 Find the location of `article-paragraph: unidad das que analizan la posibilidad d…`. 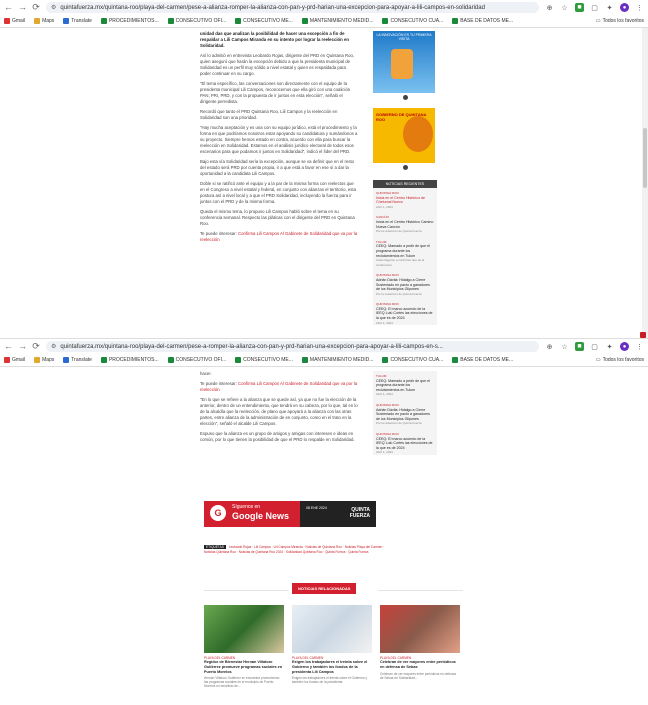

article-paragraph: unidad das que analizan la posibilidad d… is located at coordinates (274, 39).